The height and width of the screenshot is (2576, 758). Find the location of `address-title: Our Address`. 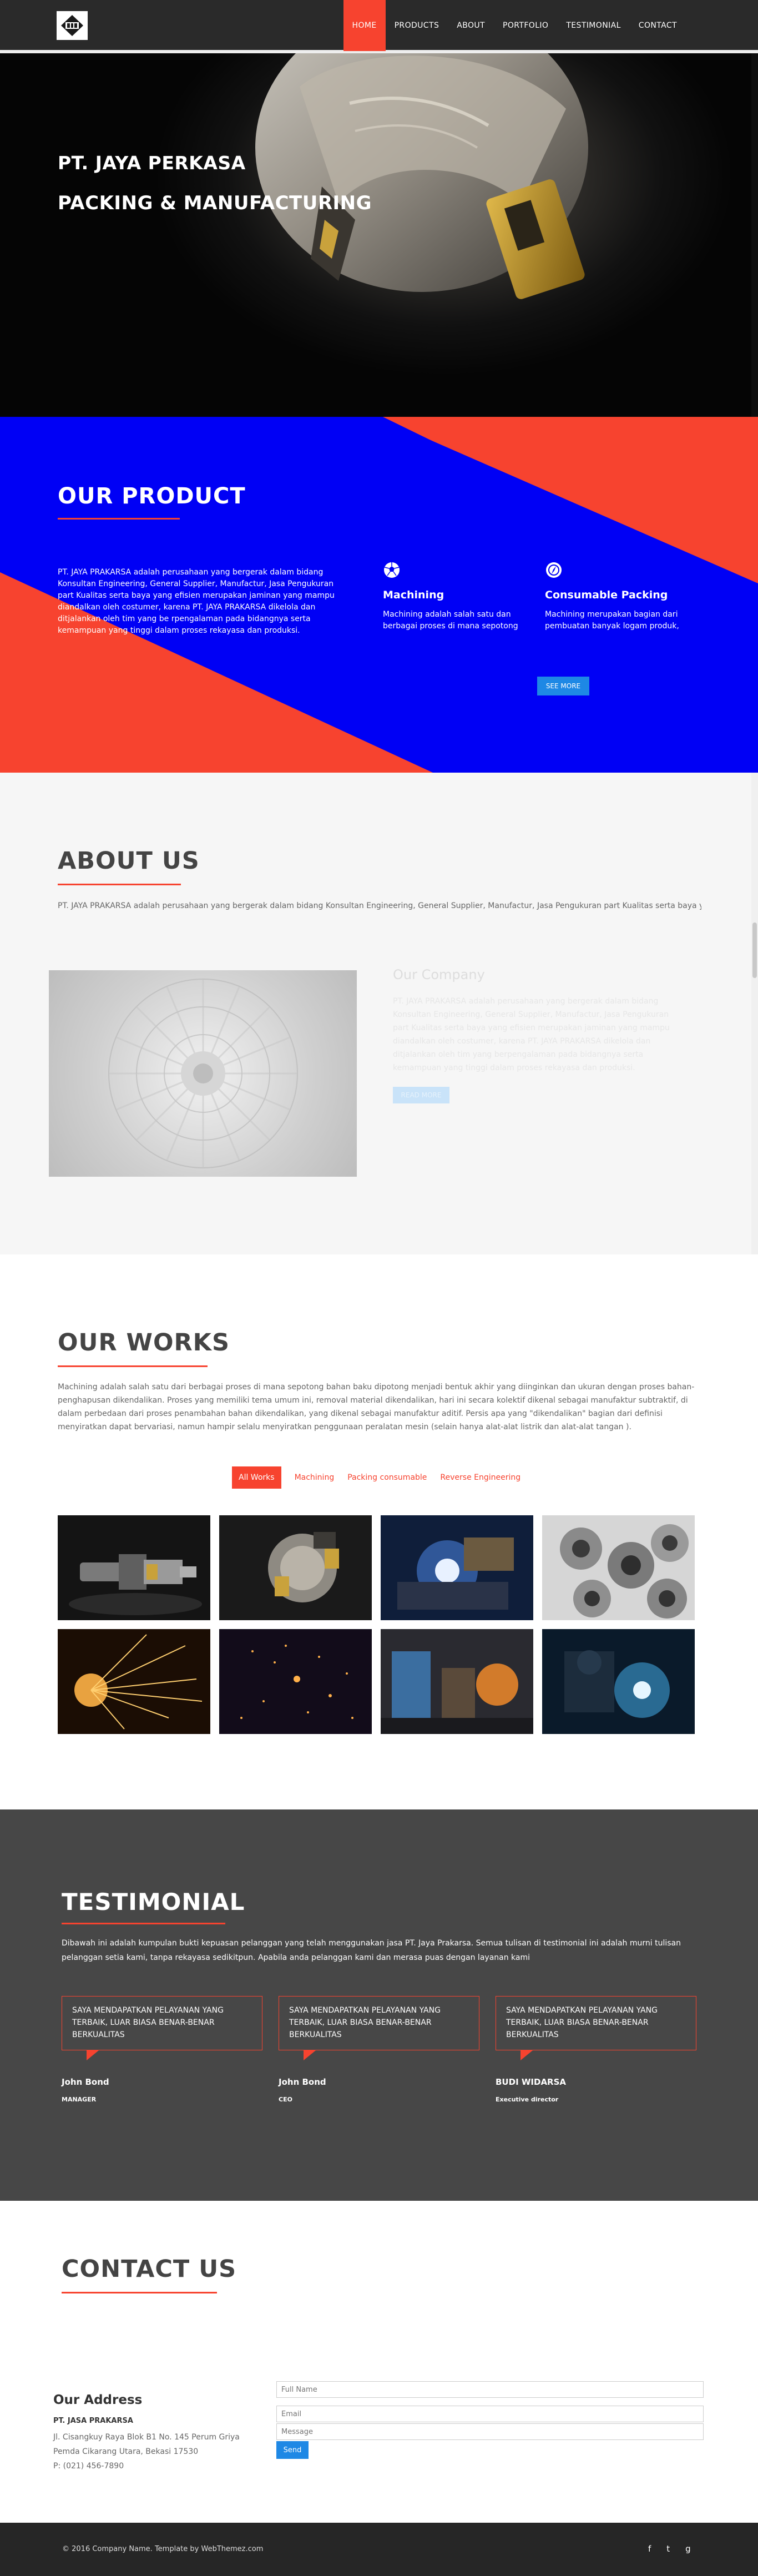

address-title: Our Address is located at coordinates (98, 2400).